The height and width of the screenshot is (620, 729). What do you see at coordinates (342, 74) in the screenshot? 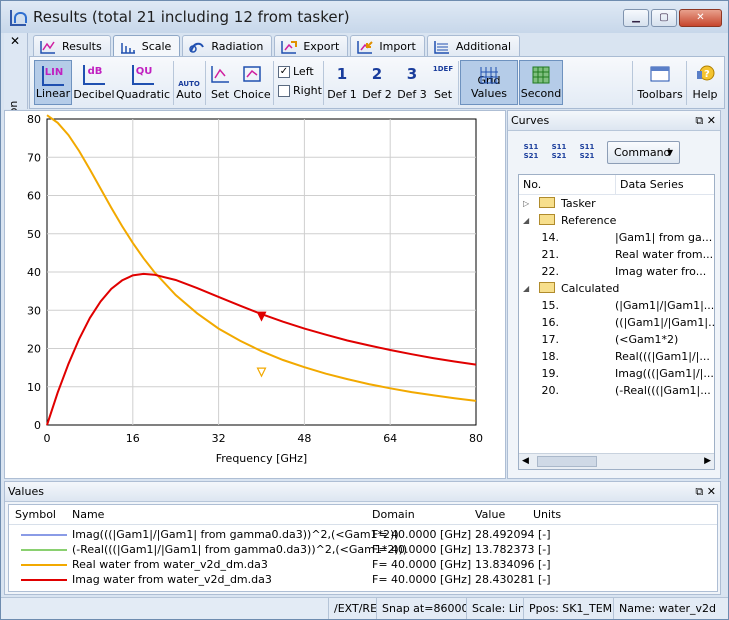
I see `def1-icon: 1` at bounding box center [342, 74].